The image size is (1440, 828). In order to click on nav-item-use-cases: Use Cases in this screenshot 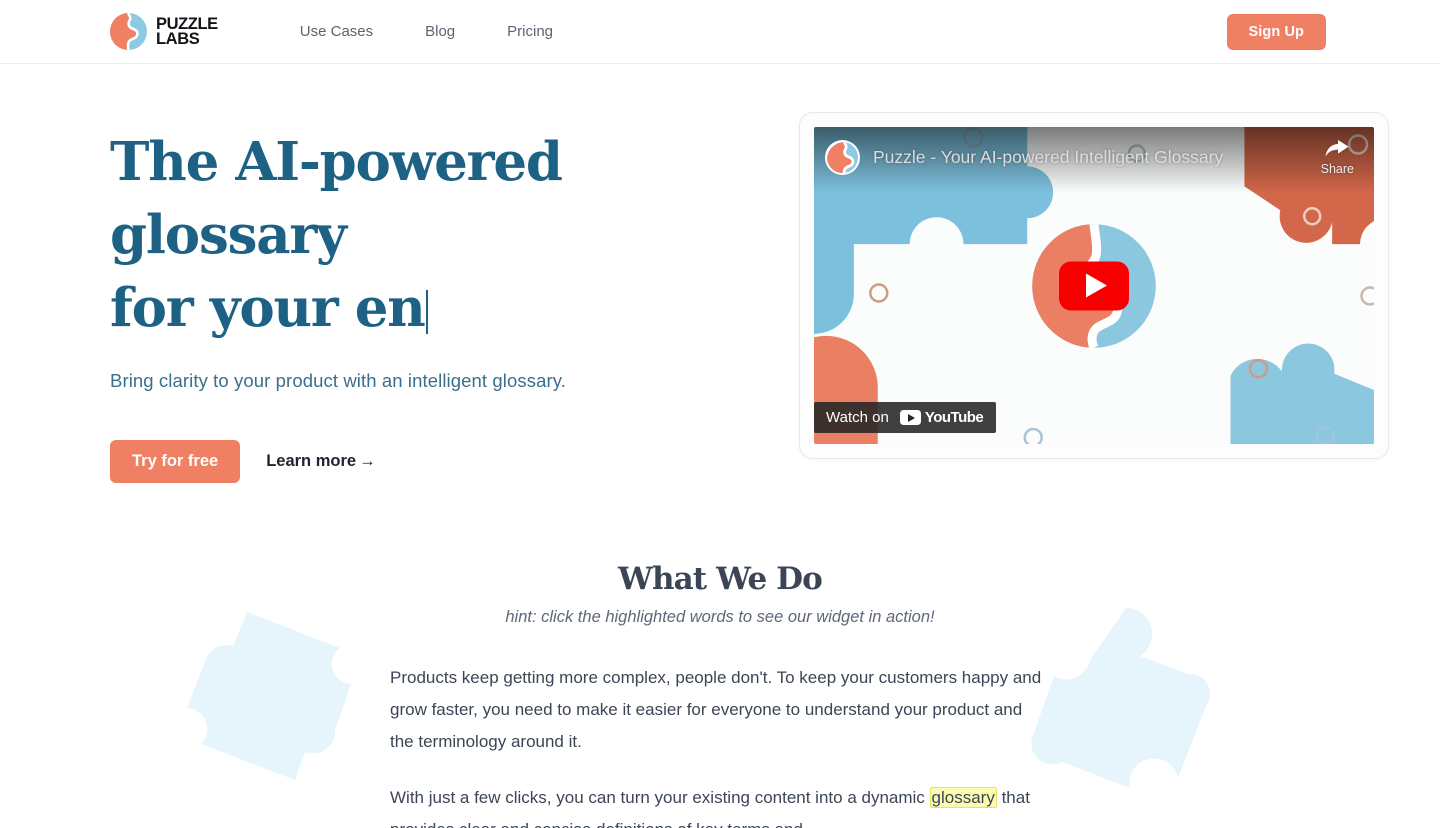, I will do `click(336, 31)`.